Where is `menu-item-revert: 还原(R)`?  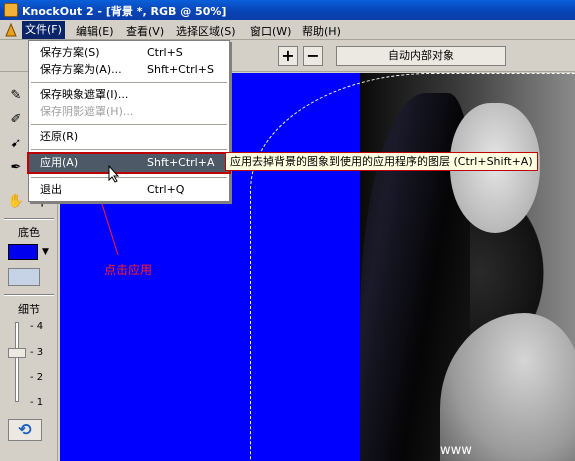 menu-item-revert: 还原(R) is located at coordinates (129, 137).